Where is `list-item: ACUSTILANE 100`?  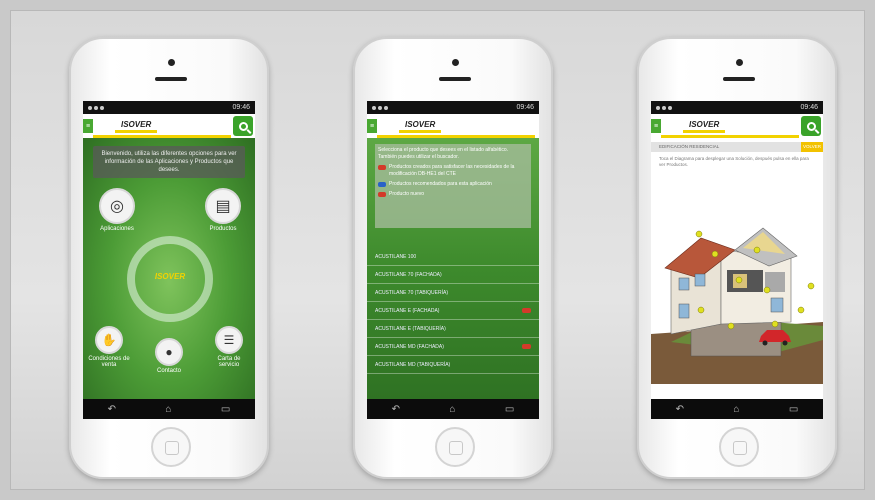
list-item: ACUSTILANE 100 is located at coordinates (453, 257).